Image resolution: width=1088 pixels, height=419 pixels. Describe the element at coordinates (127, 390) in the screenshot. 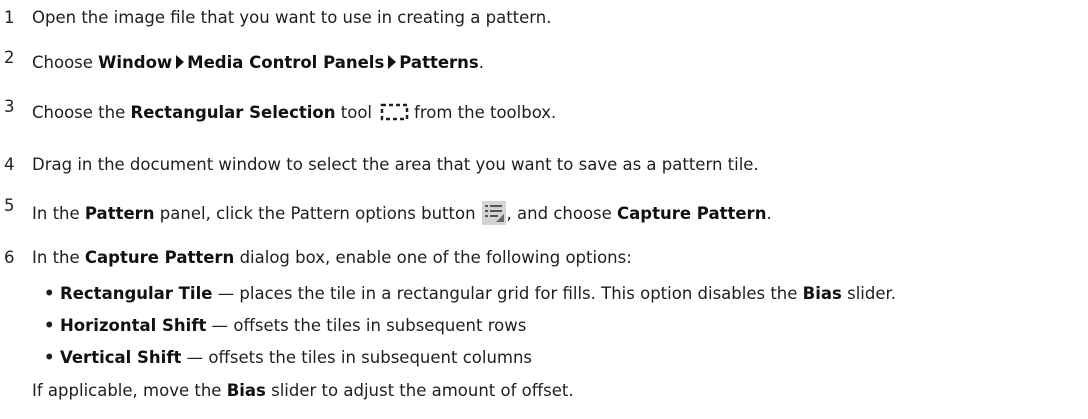

I see `text-if-applicable: If applicable, move the` at that location.